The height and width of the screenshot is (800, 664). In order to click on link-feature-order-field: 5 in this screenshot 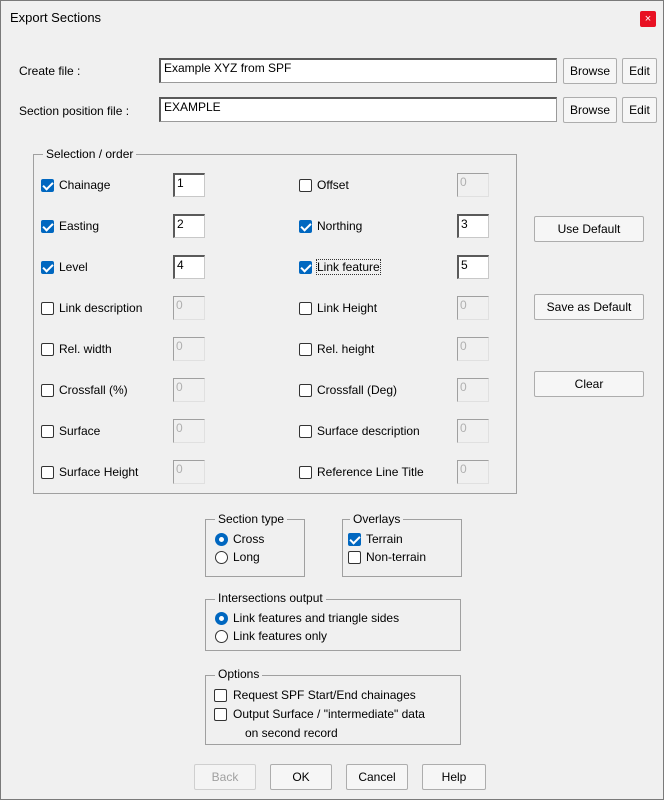, I will do `click(473, 267)`.